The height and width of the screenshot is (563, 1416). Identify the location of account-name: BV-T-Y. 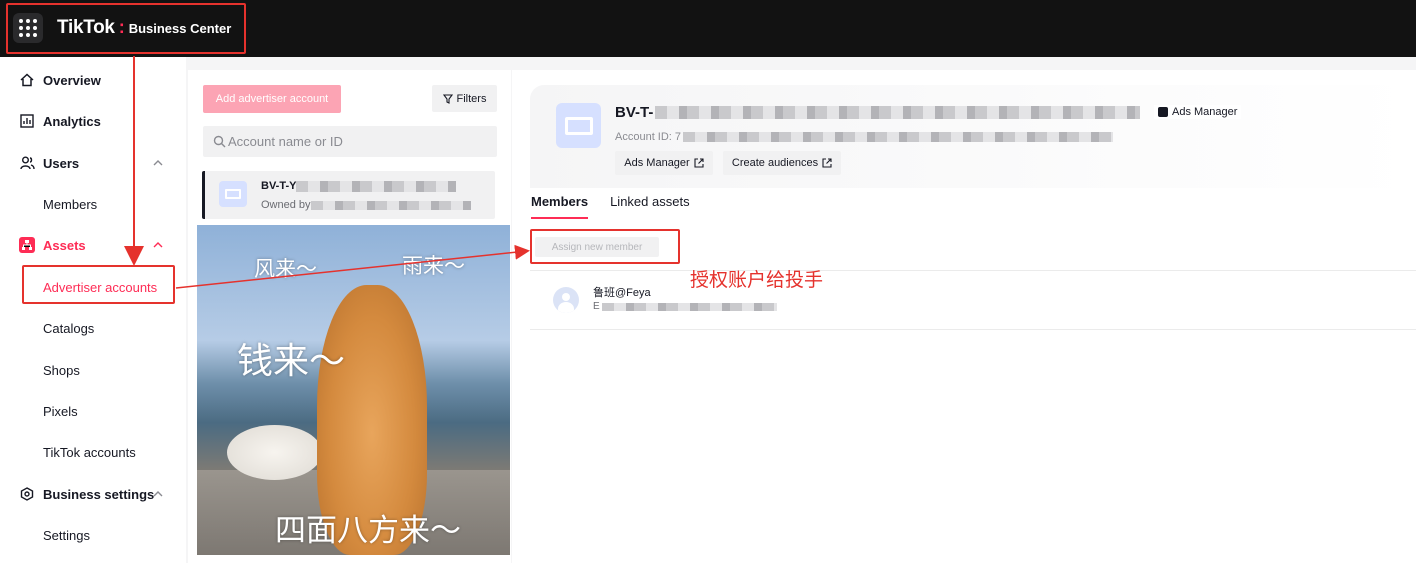
(359, 186).